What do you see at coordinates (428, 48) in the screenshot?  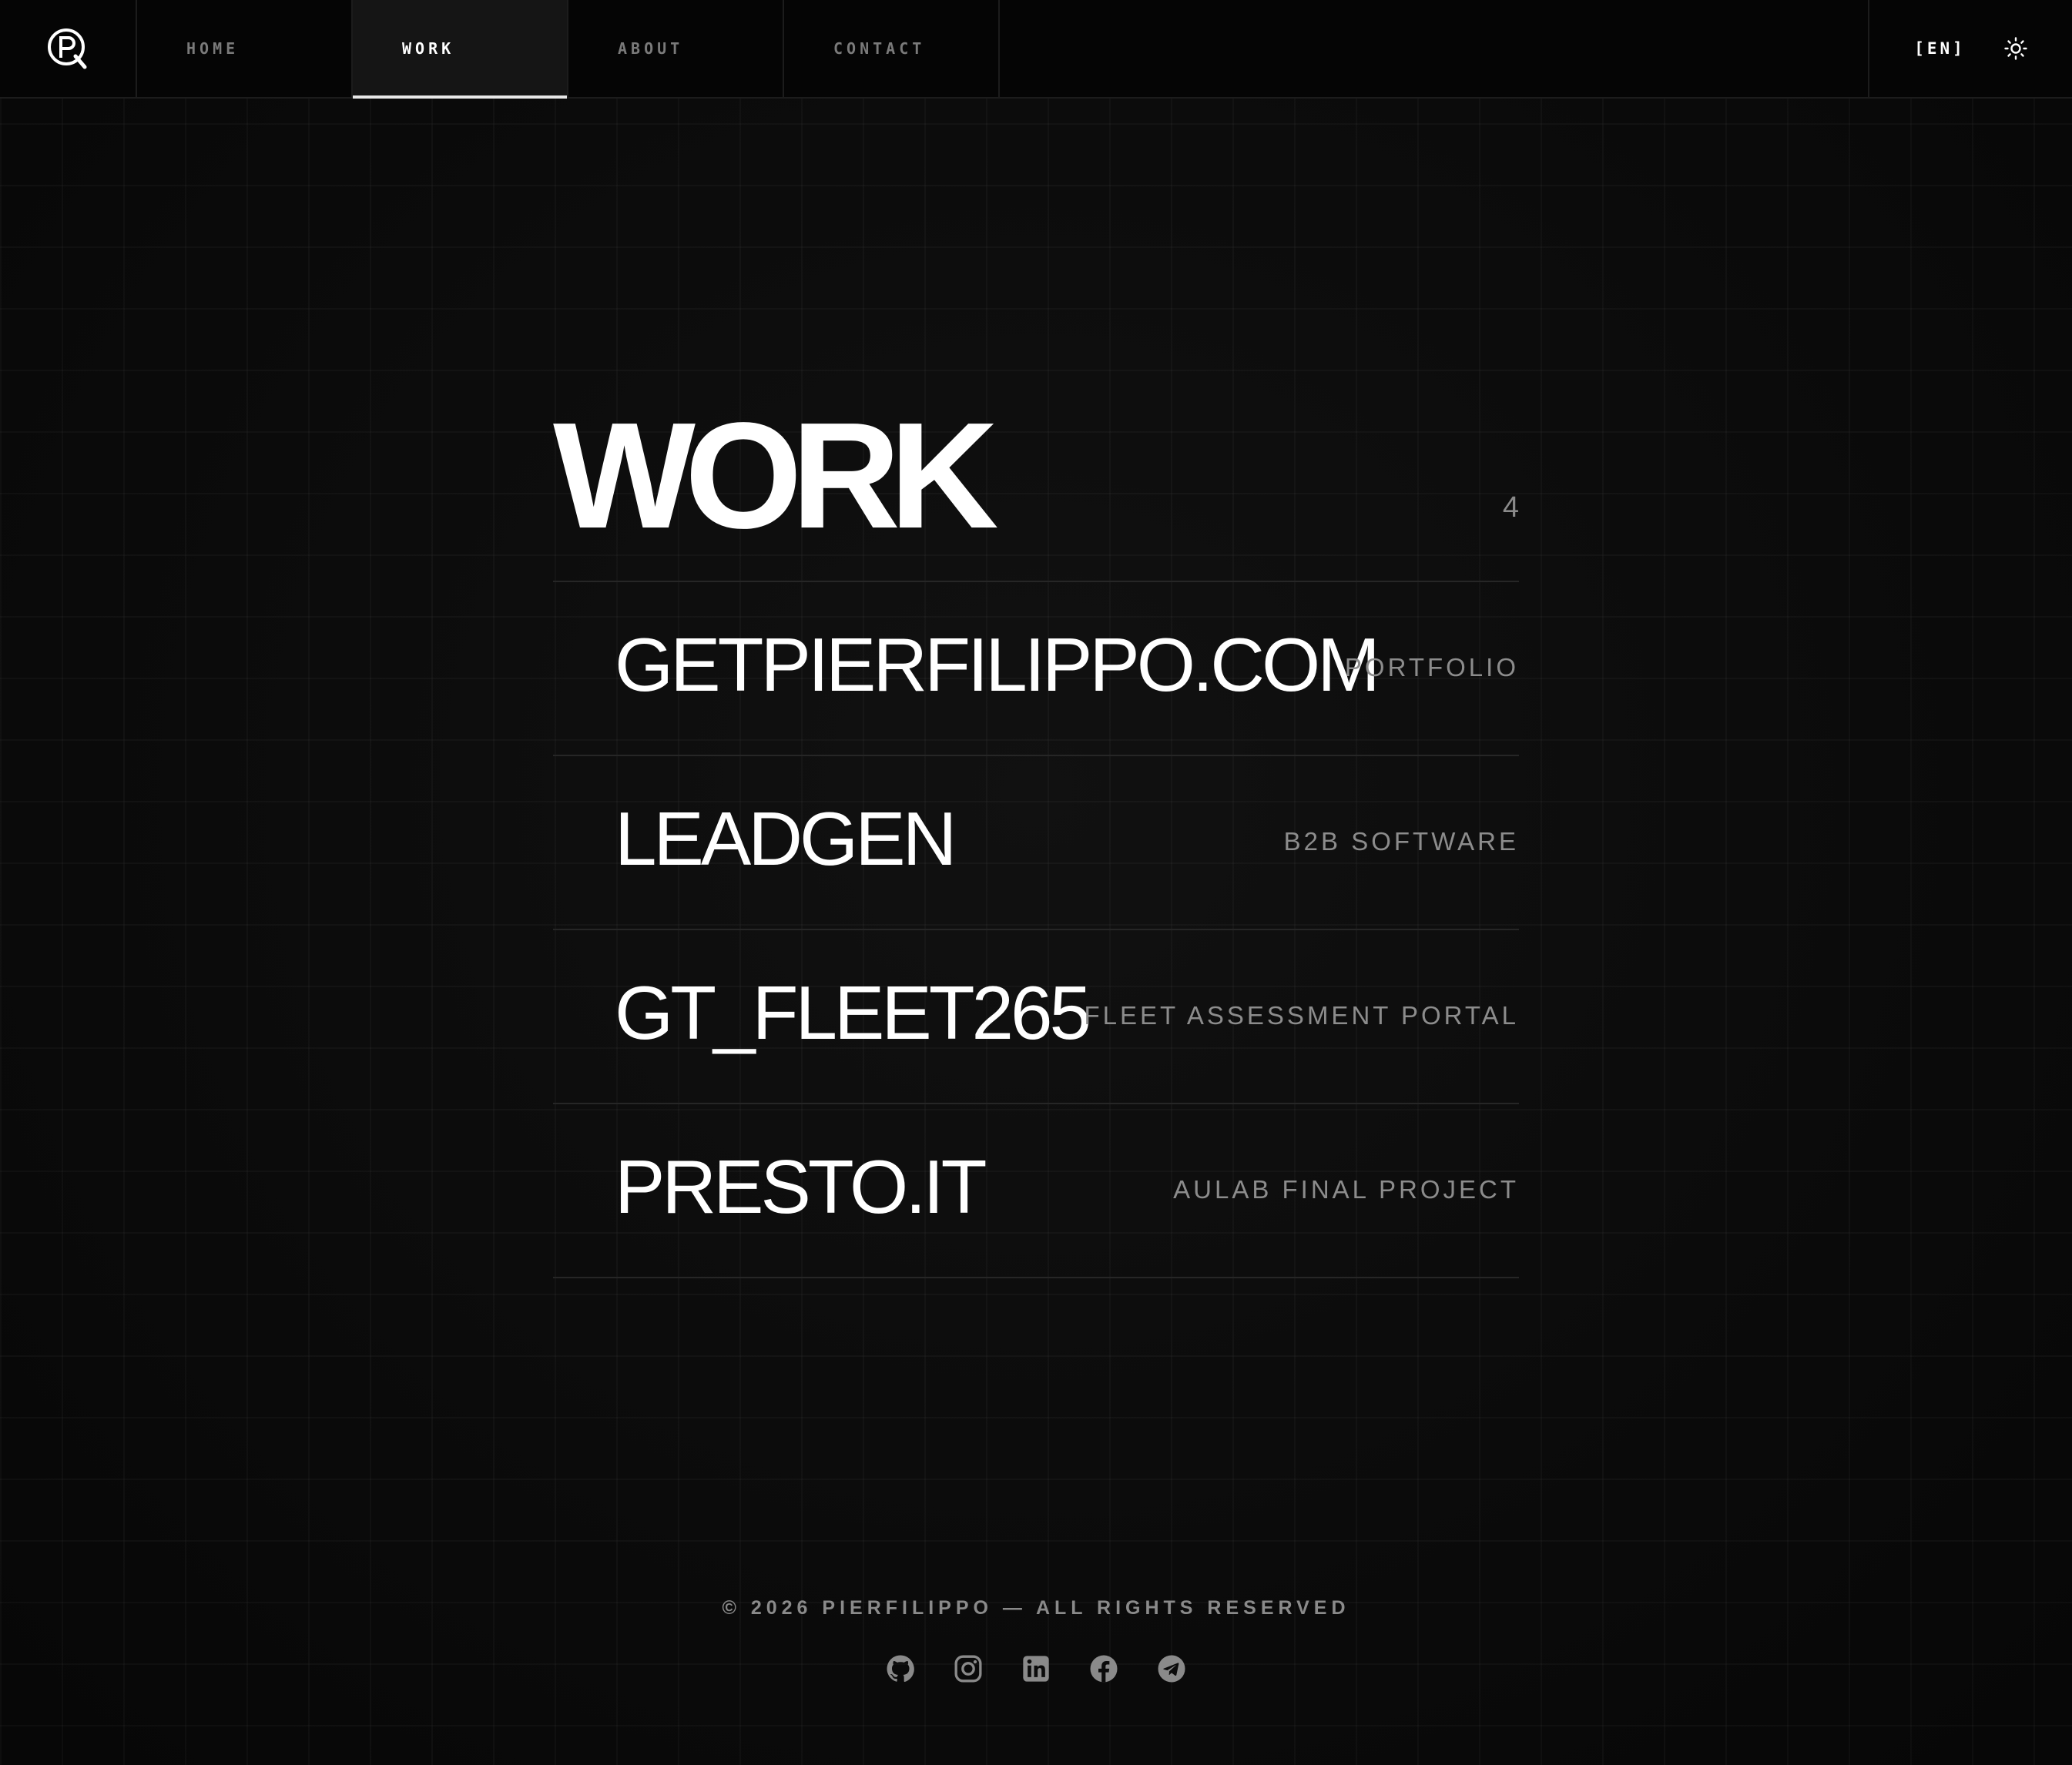 I see `nav-work-label: WORK` at bounding box center [428, 48].